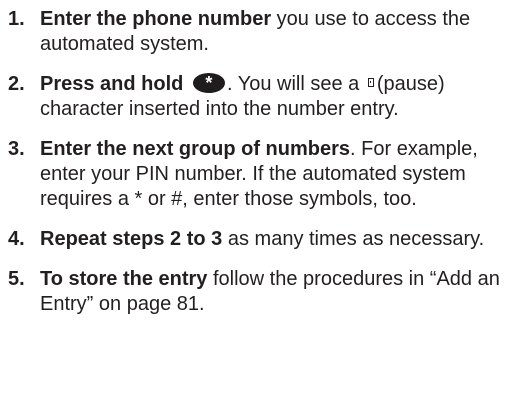  Describe the element at coordinates (353, 239) in the screenshot. I see `step-text: as many times as necessary.` at that location.